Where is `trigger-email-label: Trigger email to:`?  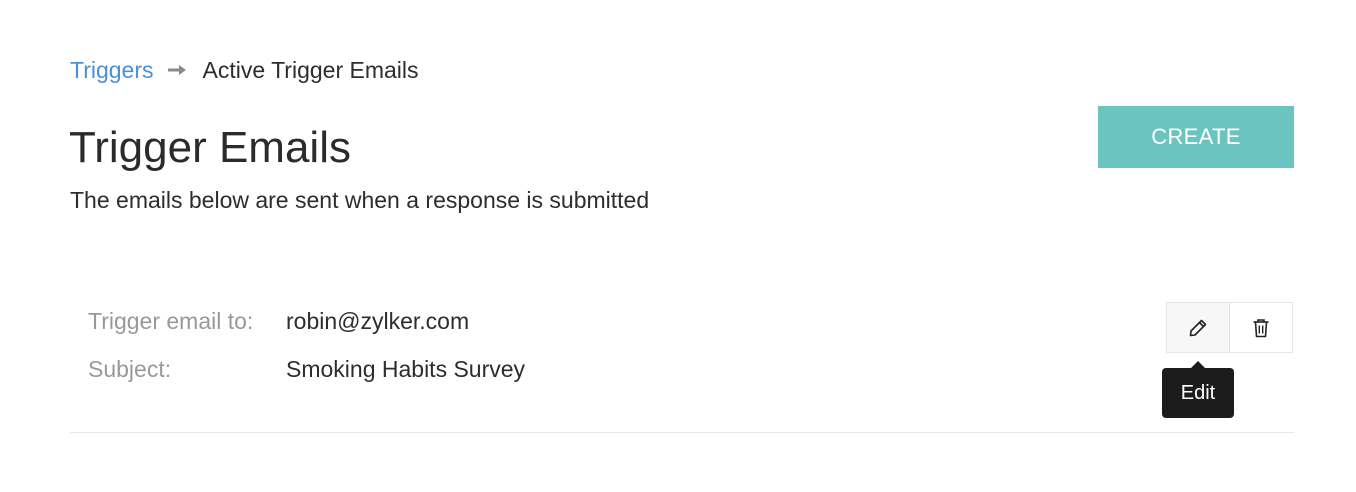
trigger-email-label: Trigger email to: is located at coordinates (171, 321).